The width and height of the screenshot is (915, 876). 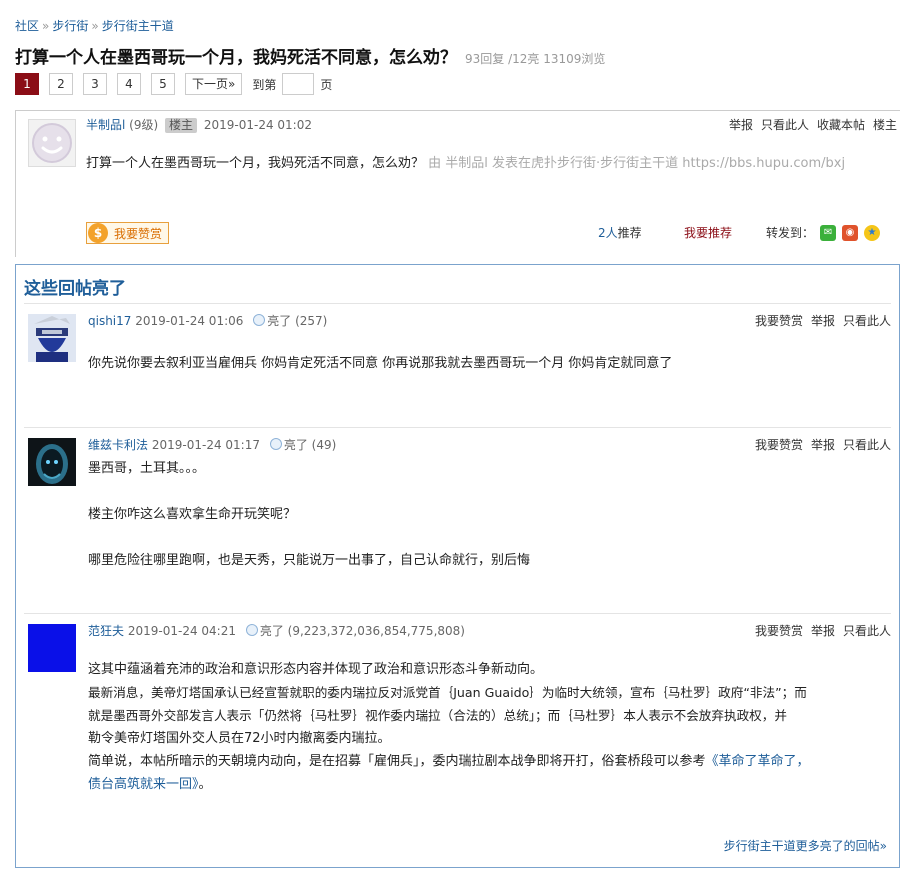 I want to click on ninja-avatar-icon, so click(x=52, y=338).